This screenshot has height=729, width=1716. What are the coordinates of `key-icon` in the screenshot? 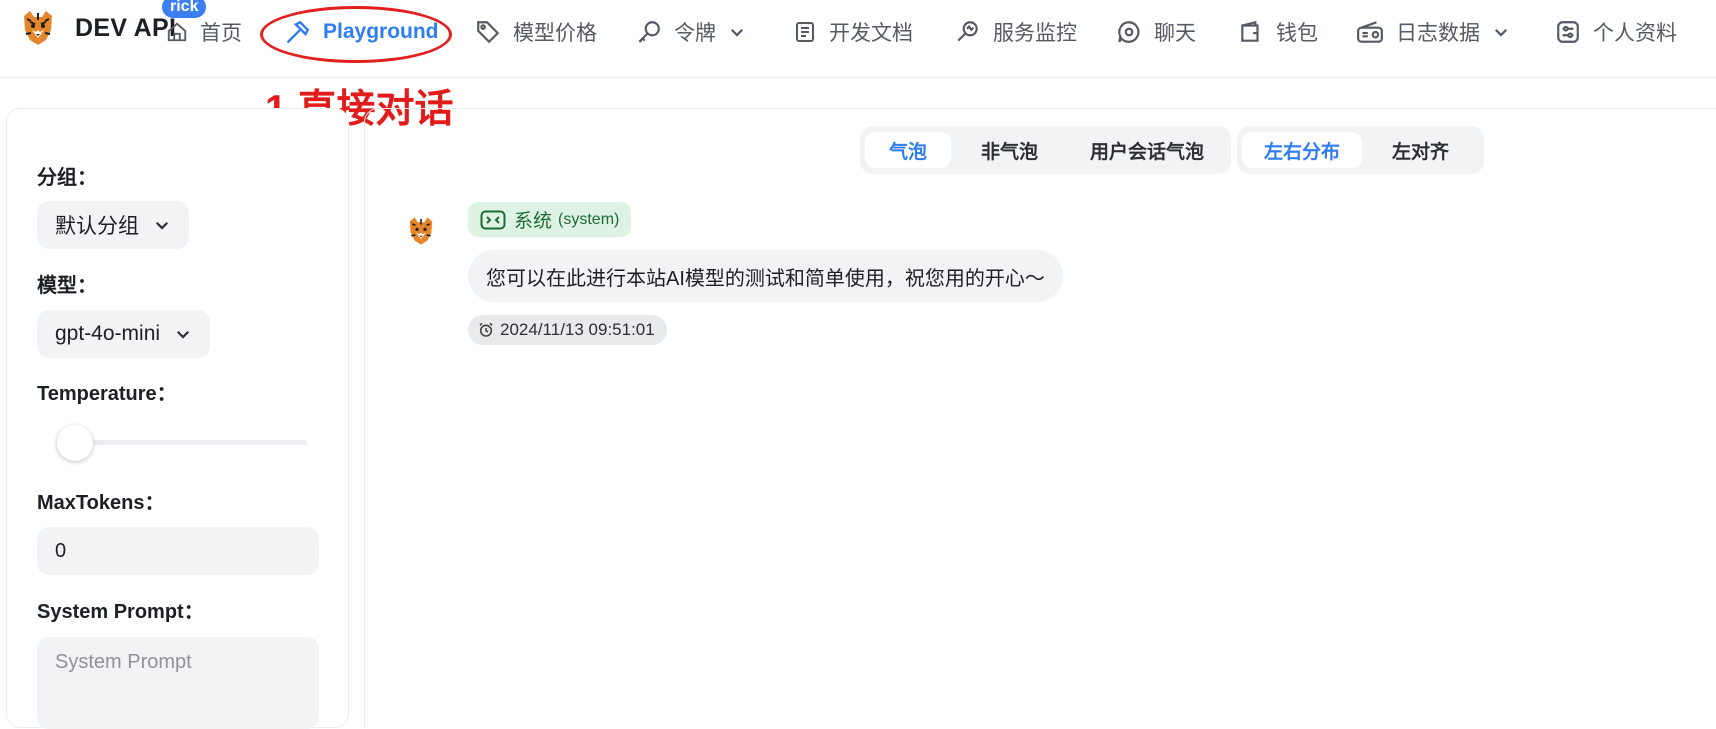 It's located at (649, 32).